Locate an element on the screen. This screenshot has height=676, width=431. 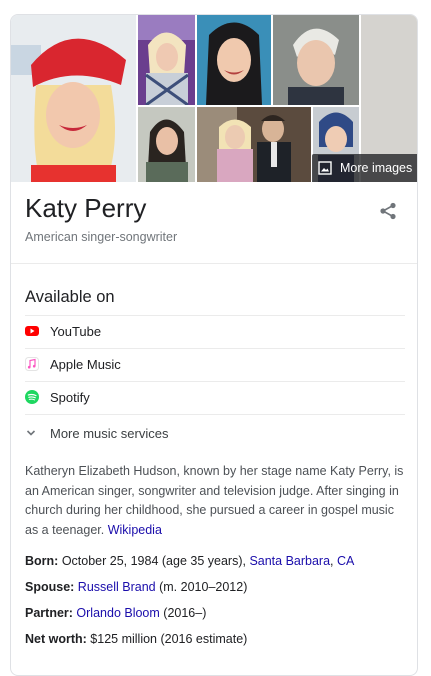
fact-spouse: Spouse: Russell Brand (m. 2010–2012) is located at coordinates (136, 587).